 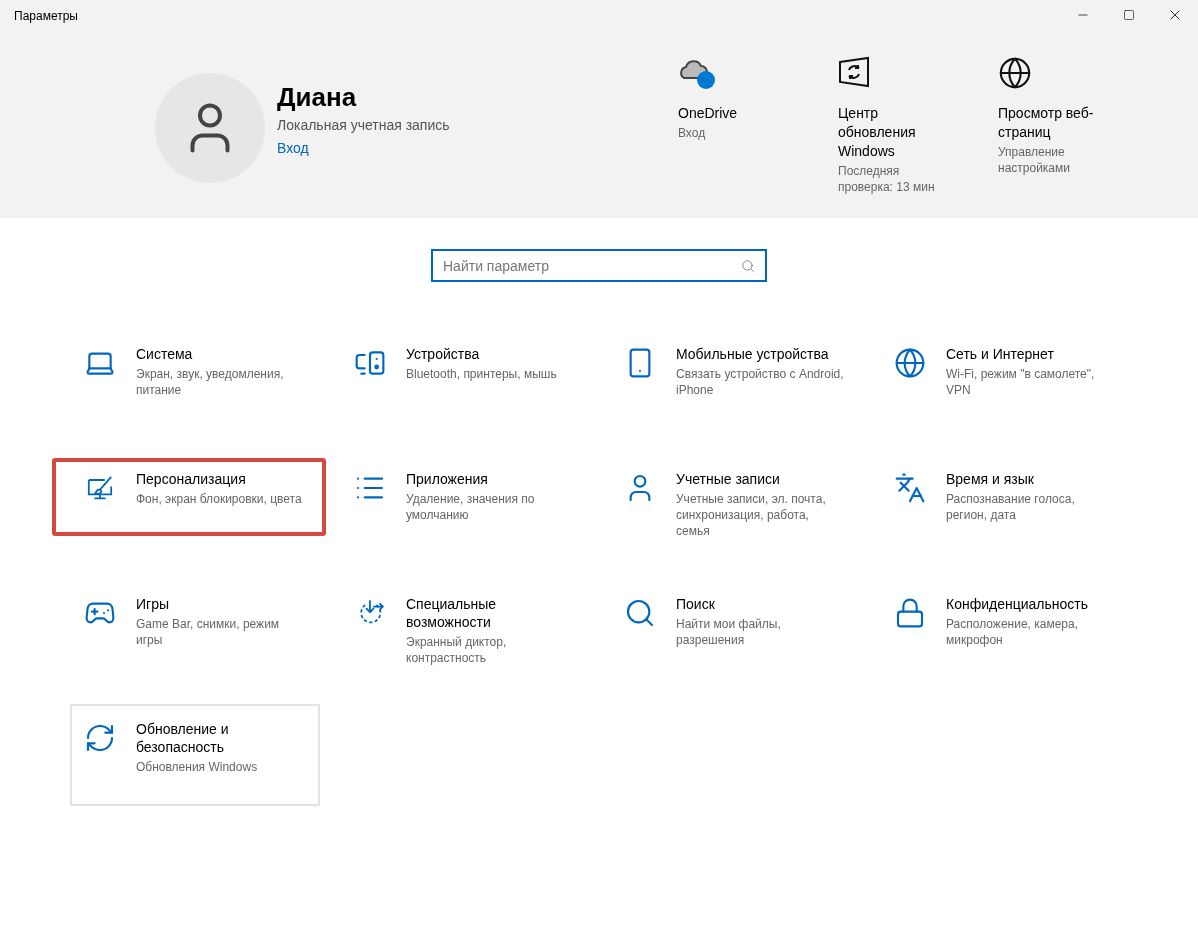 What do you see at coordinates (165, 354) in the screenshot?
I see `tile-title: Система` at bounding box center [165, 354].